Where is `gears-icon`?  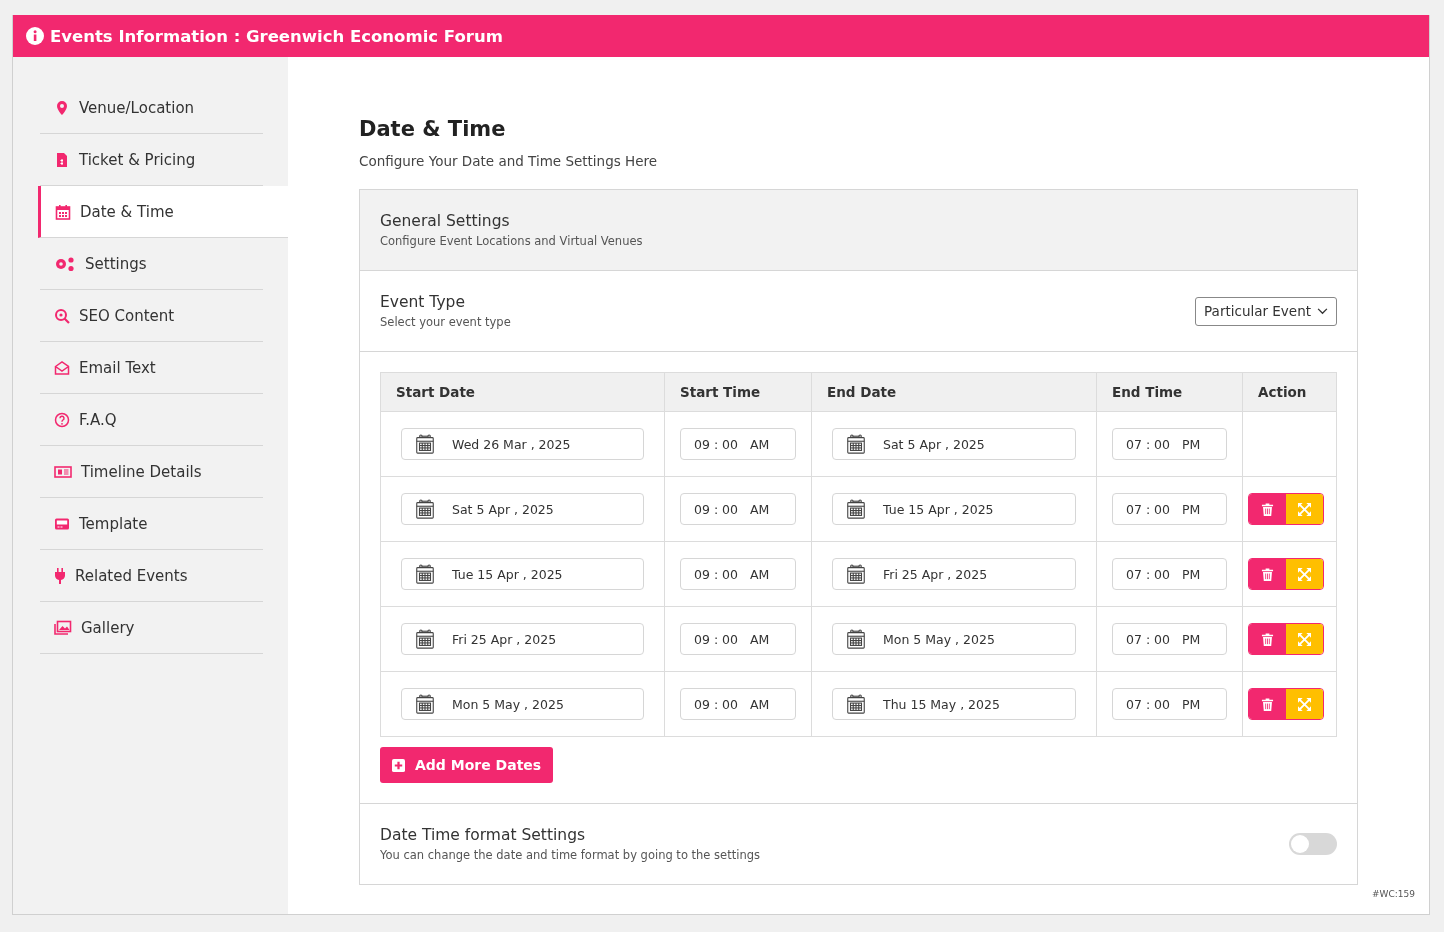
gears-icon is located at coordinates (65, 263).